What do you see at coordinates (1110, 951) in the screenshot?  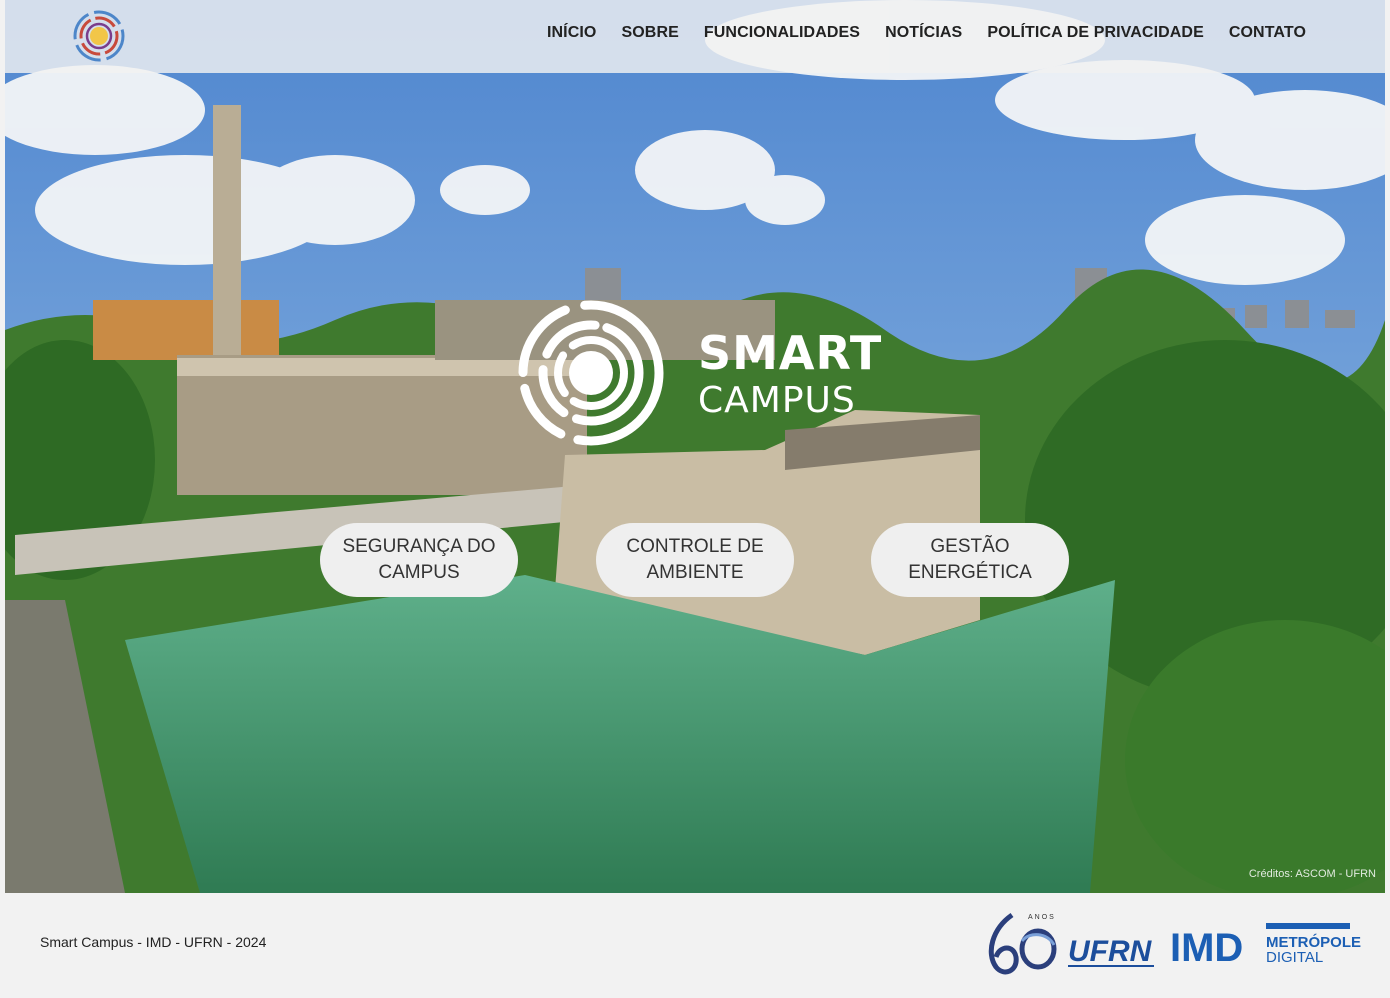 I see `ufrn-logo: UFRN` at bounding box center [1110, 951].